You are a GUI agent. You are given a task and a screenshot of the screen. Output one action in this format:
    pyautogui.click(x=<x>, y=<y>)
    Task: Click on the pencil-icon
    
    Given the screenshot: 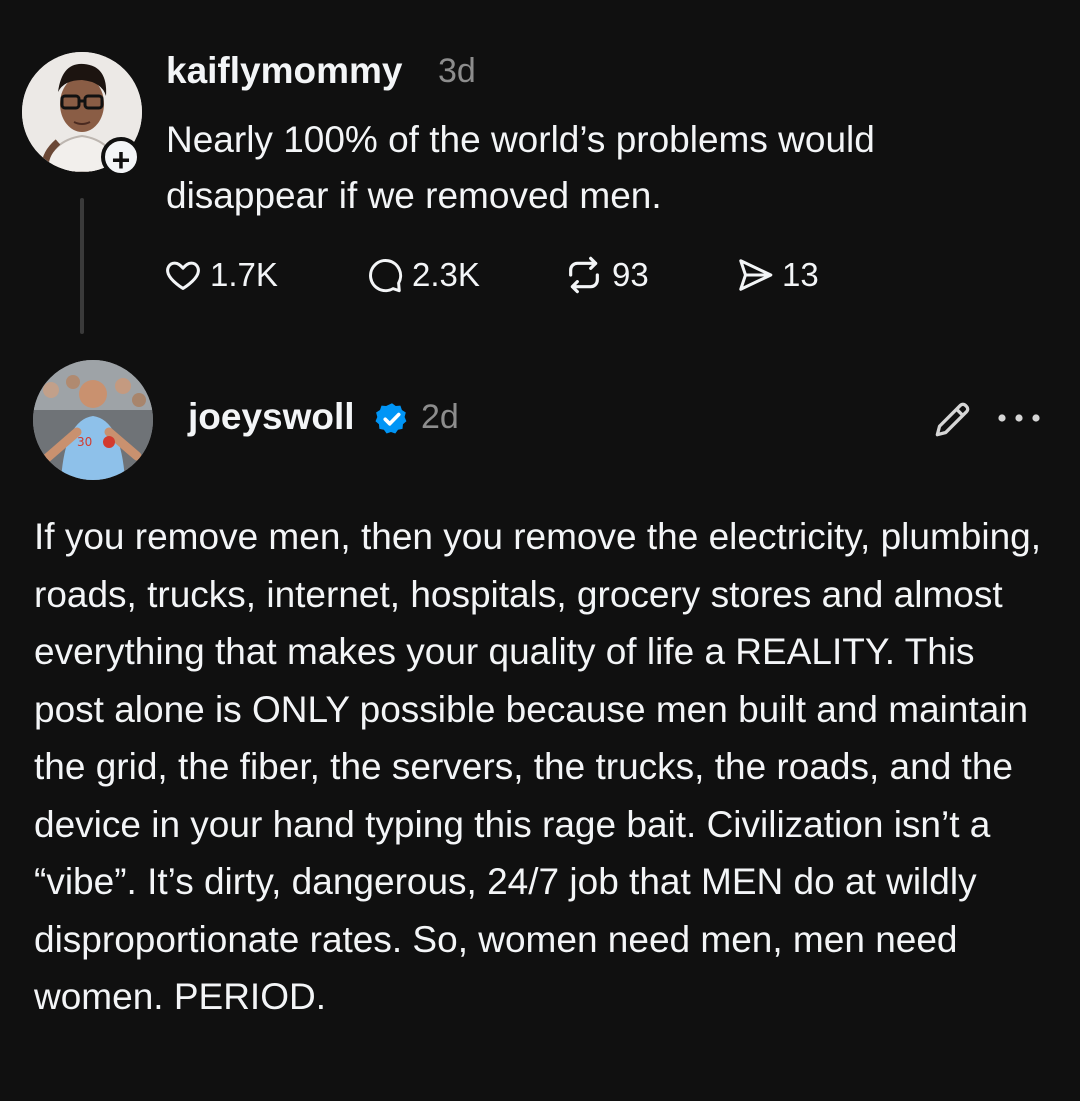 What is the action you would take?
    pyautogui.click(x=952, y=419)
    